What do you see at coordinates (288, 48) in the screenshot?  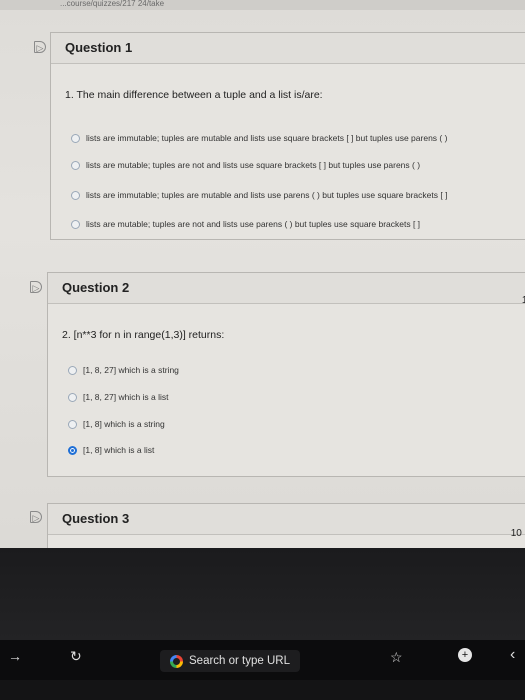 I see `question-1-title: Question 1` at bounding box center [288, 48].